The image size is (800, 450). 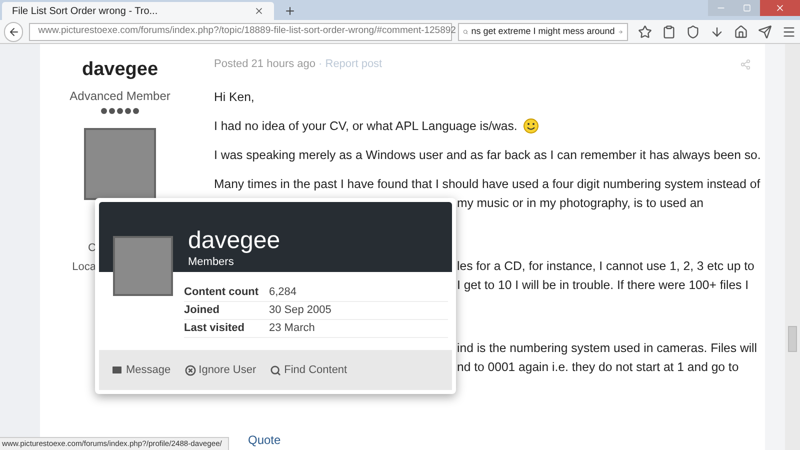 I want to click on author-name: davegee, so click(x=120, y=70).